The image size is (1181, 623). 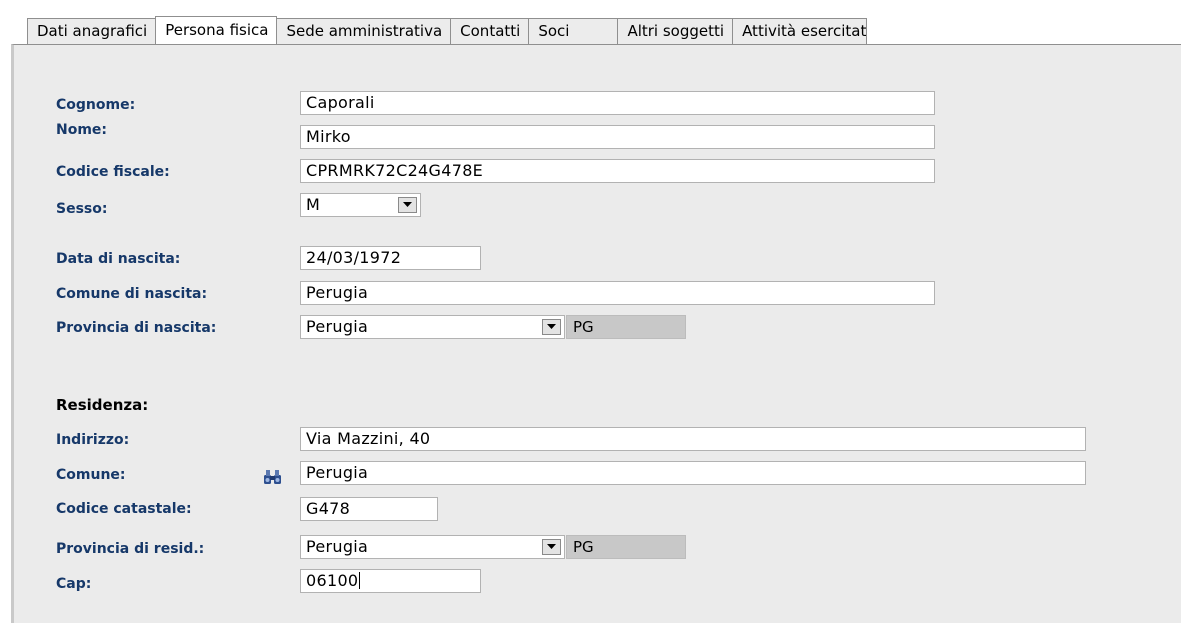 I want to click on nome-label: Nome:, so click(x=82, y=130).